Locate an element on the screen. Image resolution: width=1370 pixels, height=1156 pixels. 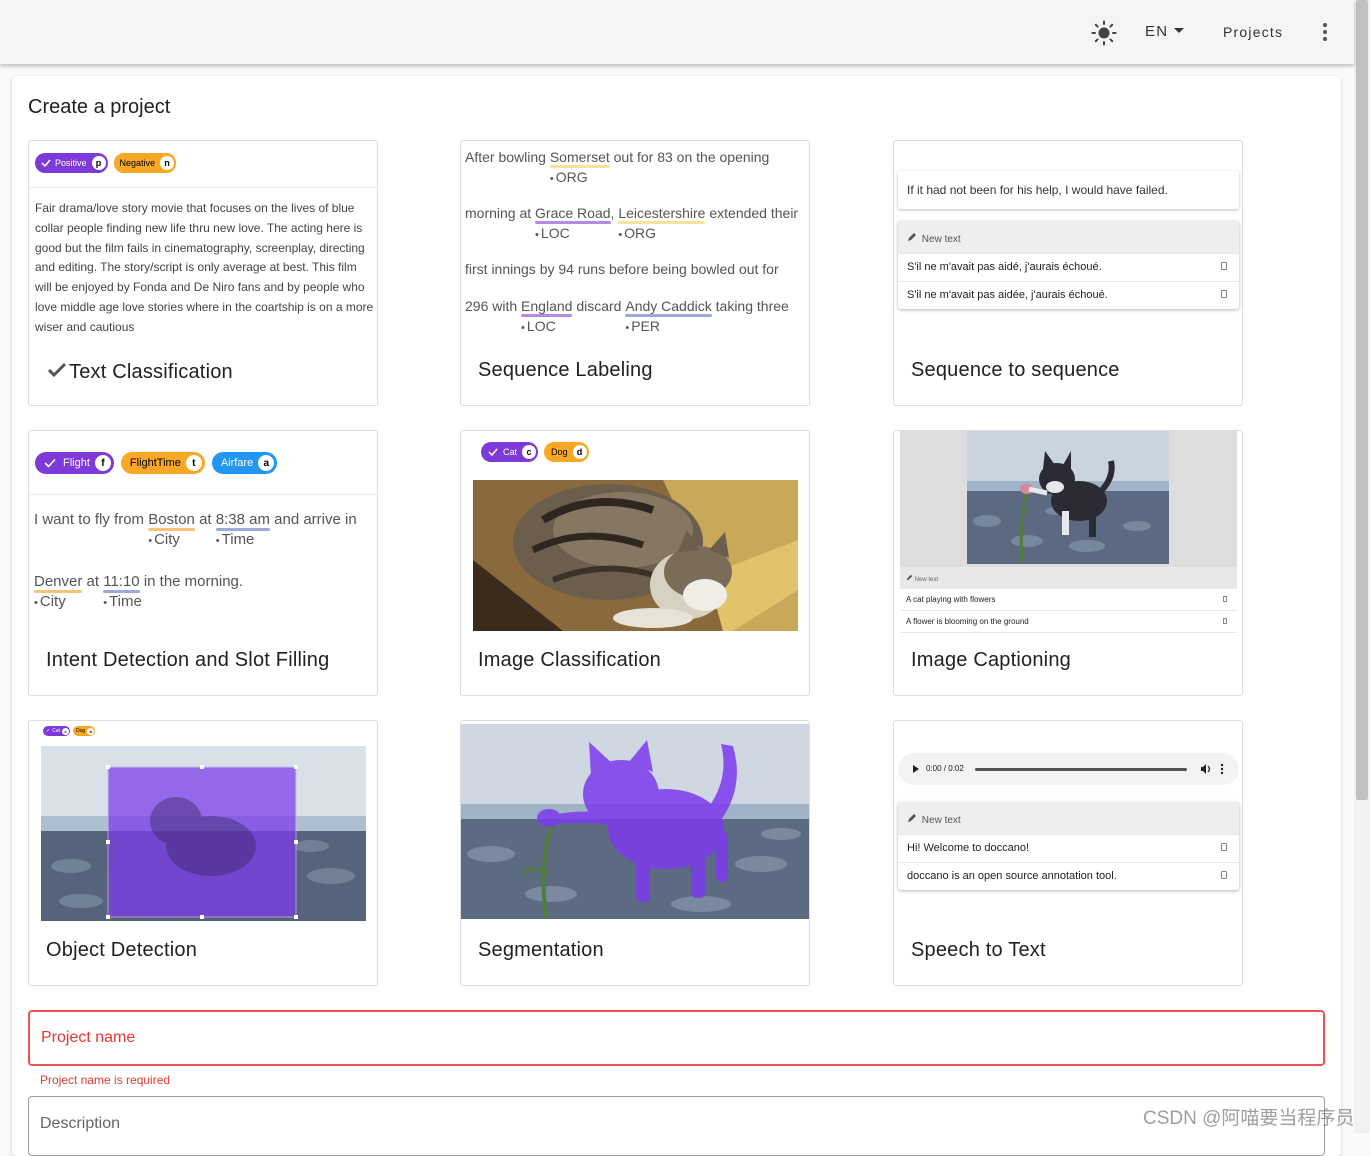
entity-tag: PER is located at coordinates (642, 326).